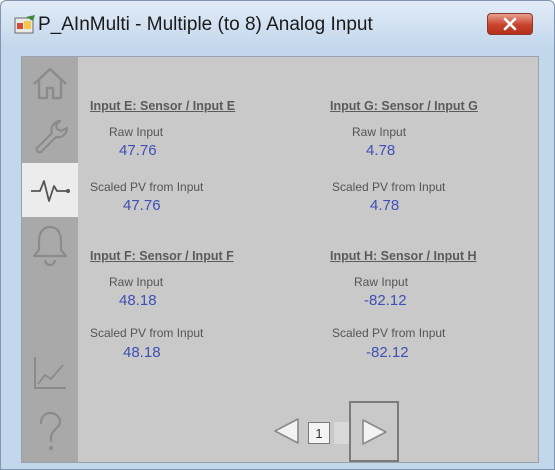  Describe the element at coordinates (381, 150) in the screenshot. I see `input-g-raw-value: 4.78` at that location.